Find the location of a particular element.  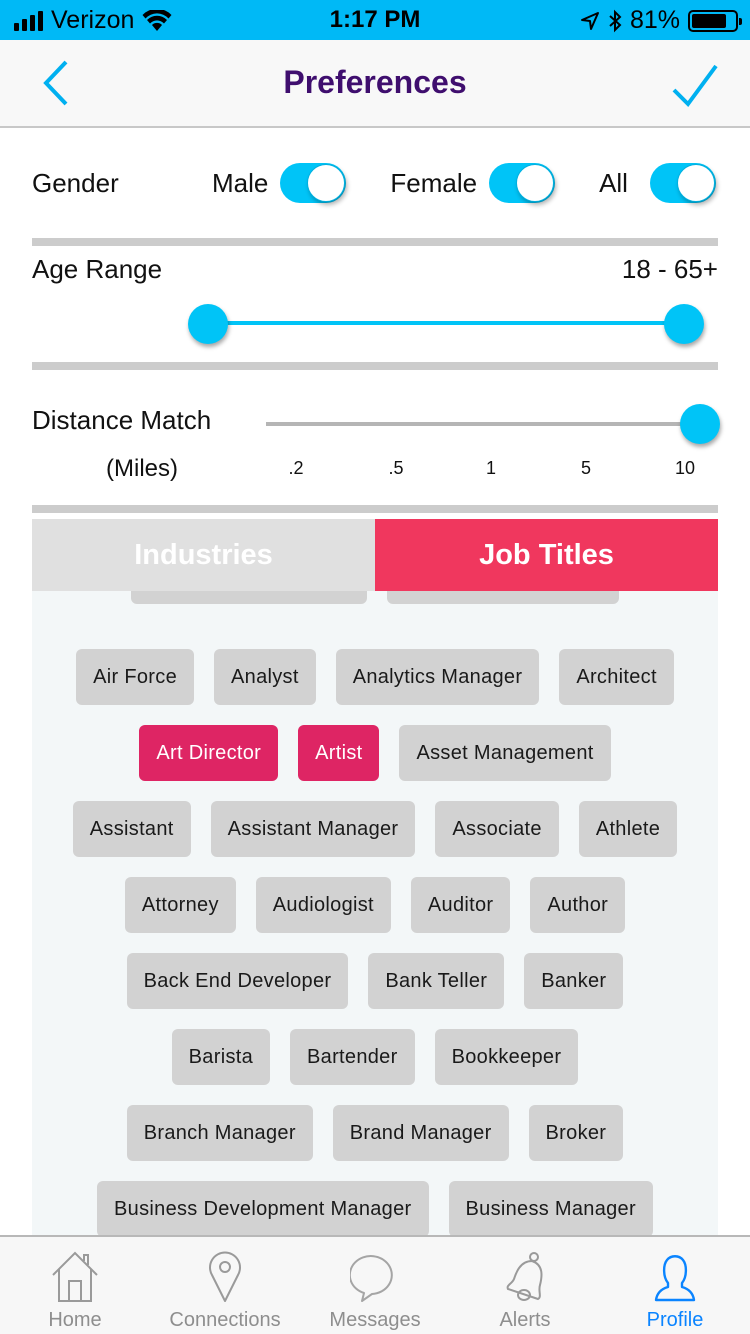

page-title: Preferences is located at coordinates (375, 82).